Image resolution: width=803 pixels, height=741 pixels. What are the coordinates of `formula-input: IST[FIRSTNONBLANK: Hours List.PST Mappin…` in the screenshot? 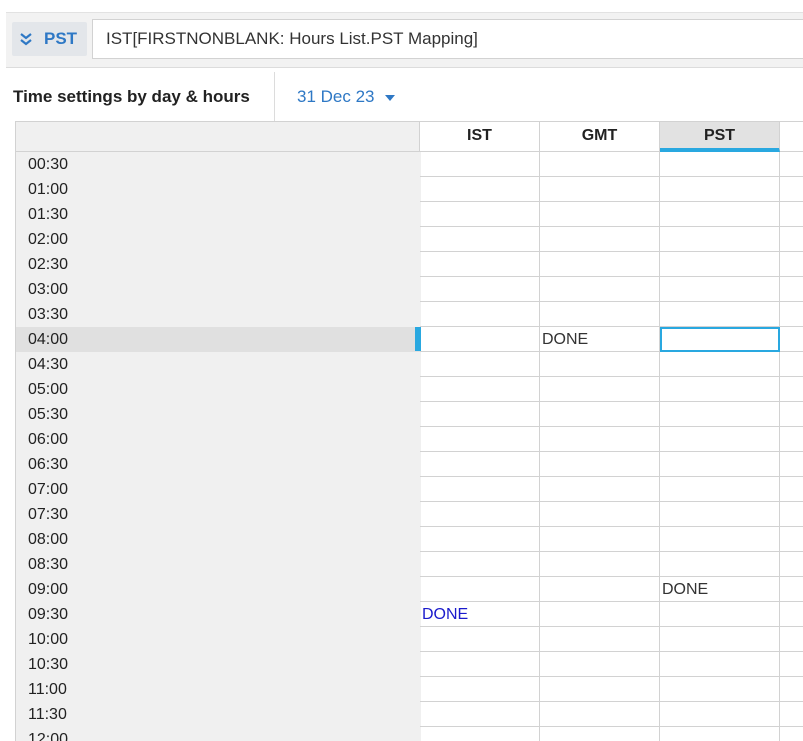 It's located at (447, 39).